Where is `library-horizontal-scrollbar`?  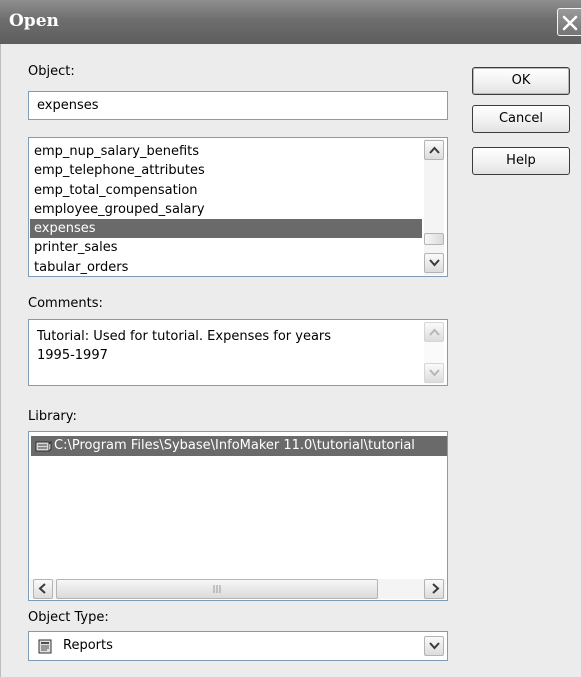
library-horizontal-scrollbar is located at coordinates (238, 589).